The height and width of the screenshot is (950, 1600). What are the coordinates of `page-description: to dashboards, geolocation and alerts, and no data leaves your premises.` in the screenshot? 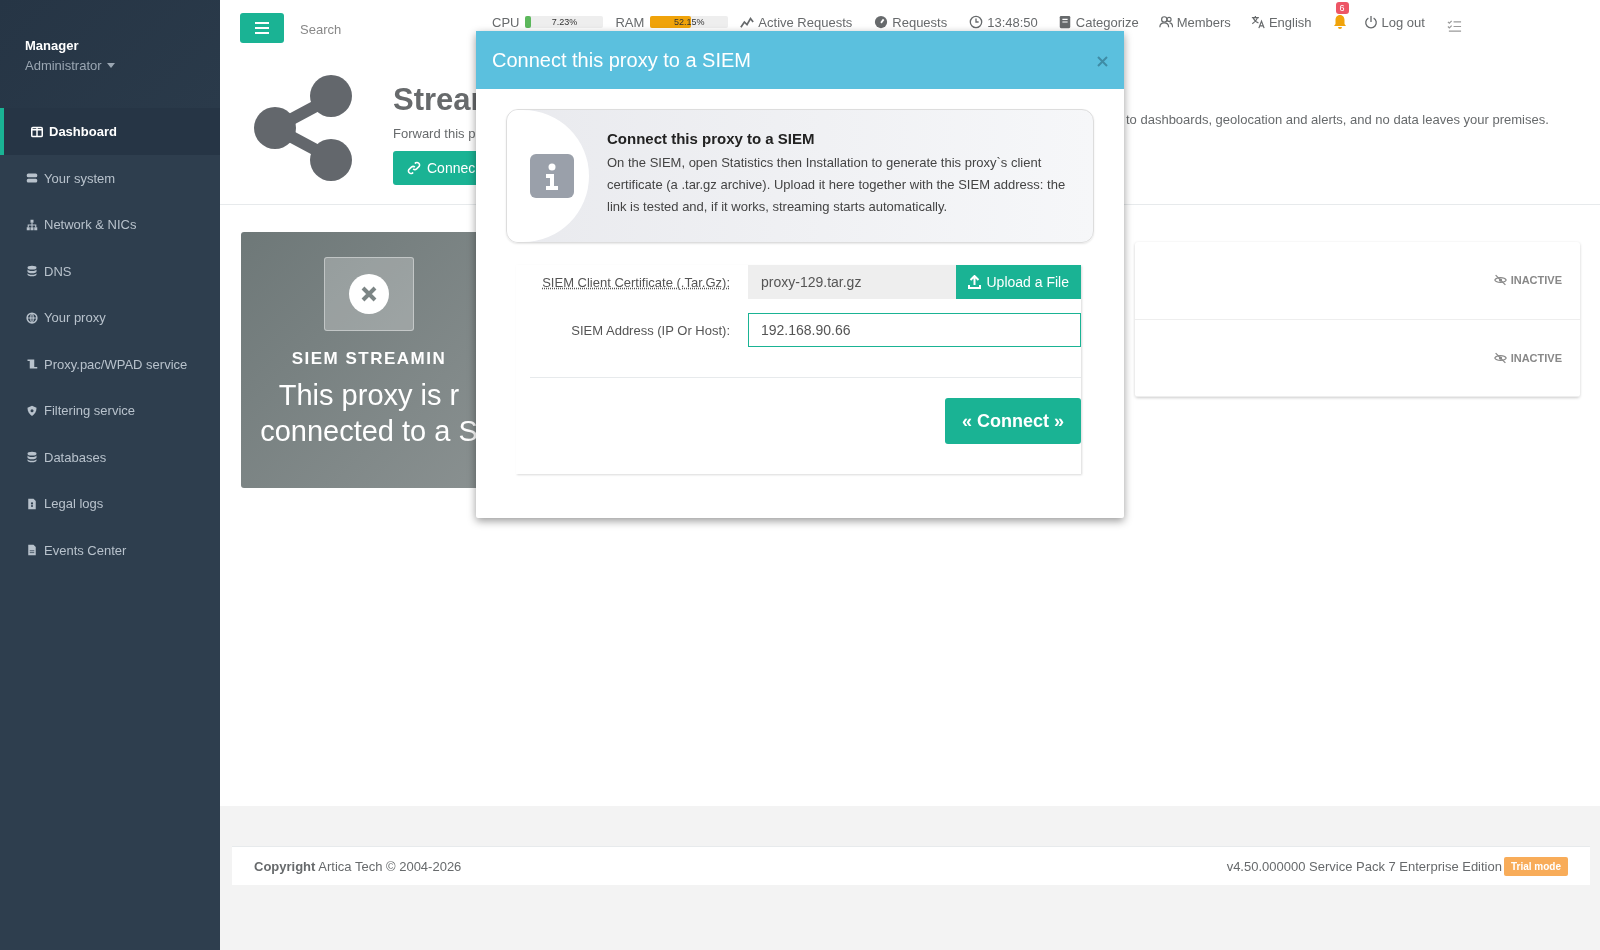 It's located at (1337, 119).